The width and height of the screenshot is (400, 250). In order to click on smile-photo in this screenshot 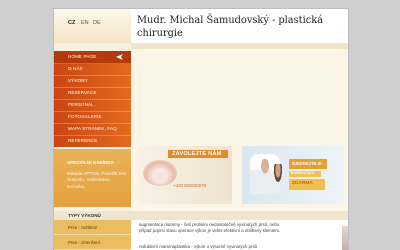, I will do `click(160, 173)`.